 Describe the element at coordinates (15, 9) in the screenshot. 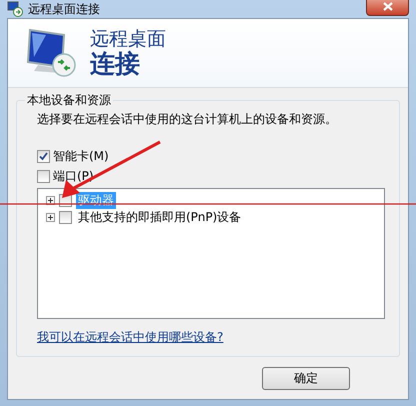

I see `remote-desktop-icon` at that location.